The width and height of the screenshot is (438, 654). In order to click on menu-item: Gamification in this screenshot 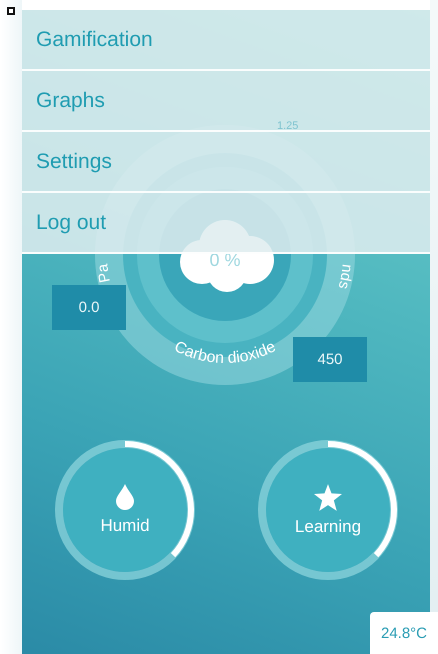, I will do `click(226, 40)`.